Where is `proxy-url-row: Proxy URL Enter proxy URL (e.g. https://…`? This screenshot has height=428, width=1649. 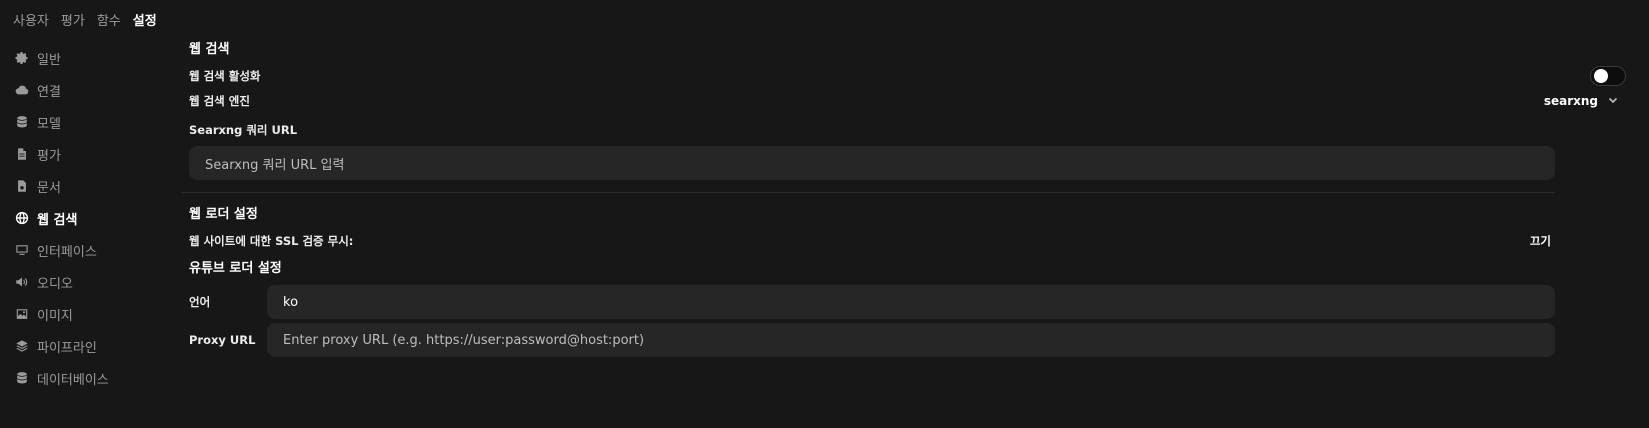
proxy-url-row: Proxy URL Enter proxy URL (e.g. https://… is located at coordinates (872, 340).